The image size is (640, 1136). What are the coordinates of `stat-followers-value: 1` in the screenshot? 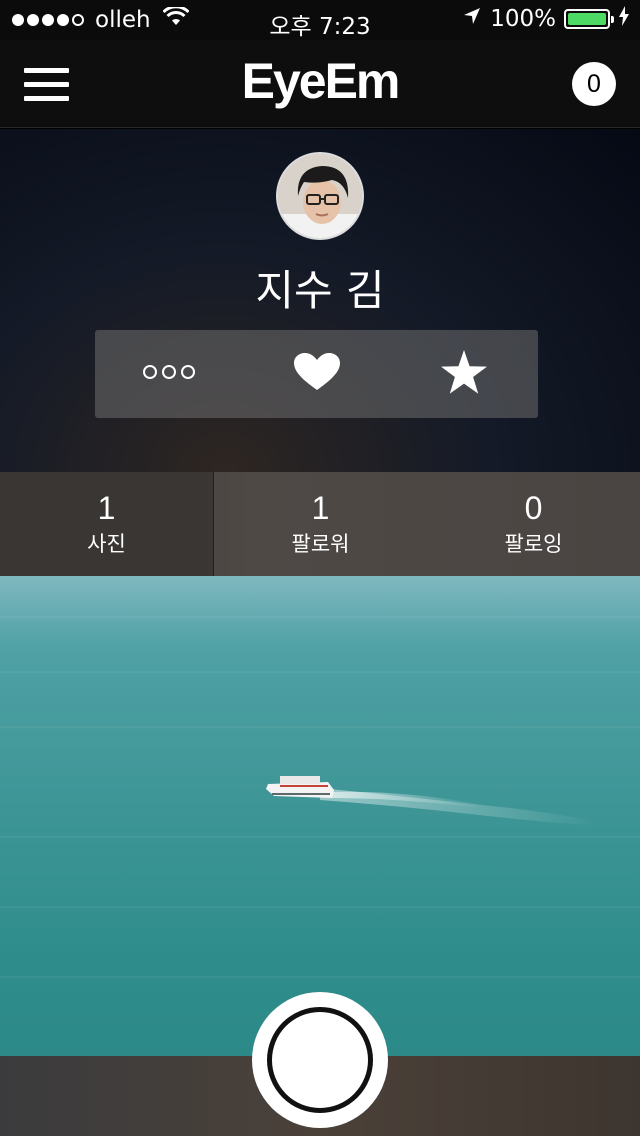 It's located at (320, 508).